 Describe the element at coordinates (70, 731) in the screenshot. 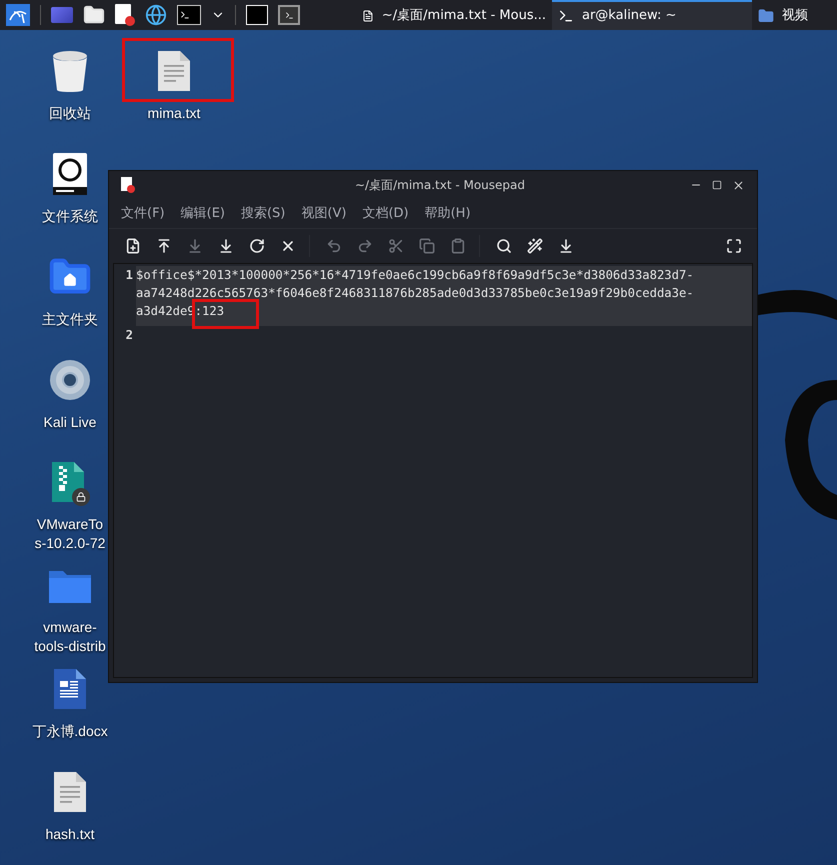

I see `desktop-icon-label: 丁永博.docx` at that location.